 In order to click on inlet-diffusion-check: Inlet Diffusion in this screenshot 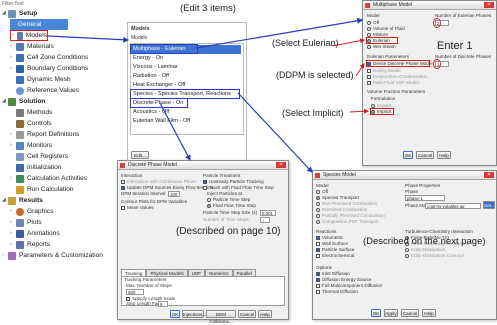, I will do `click(333, 273)`.